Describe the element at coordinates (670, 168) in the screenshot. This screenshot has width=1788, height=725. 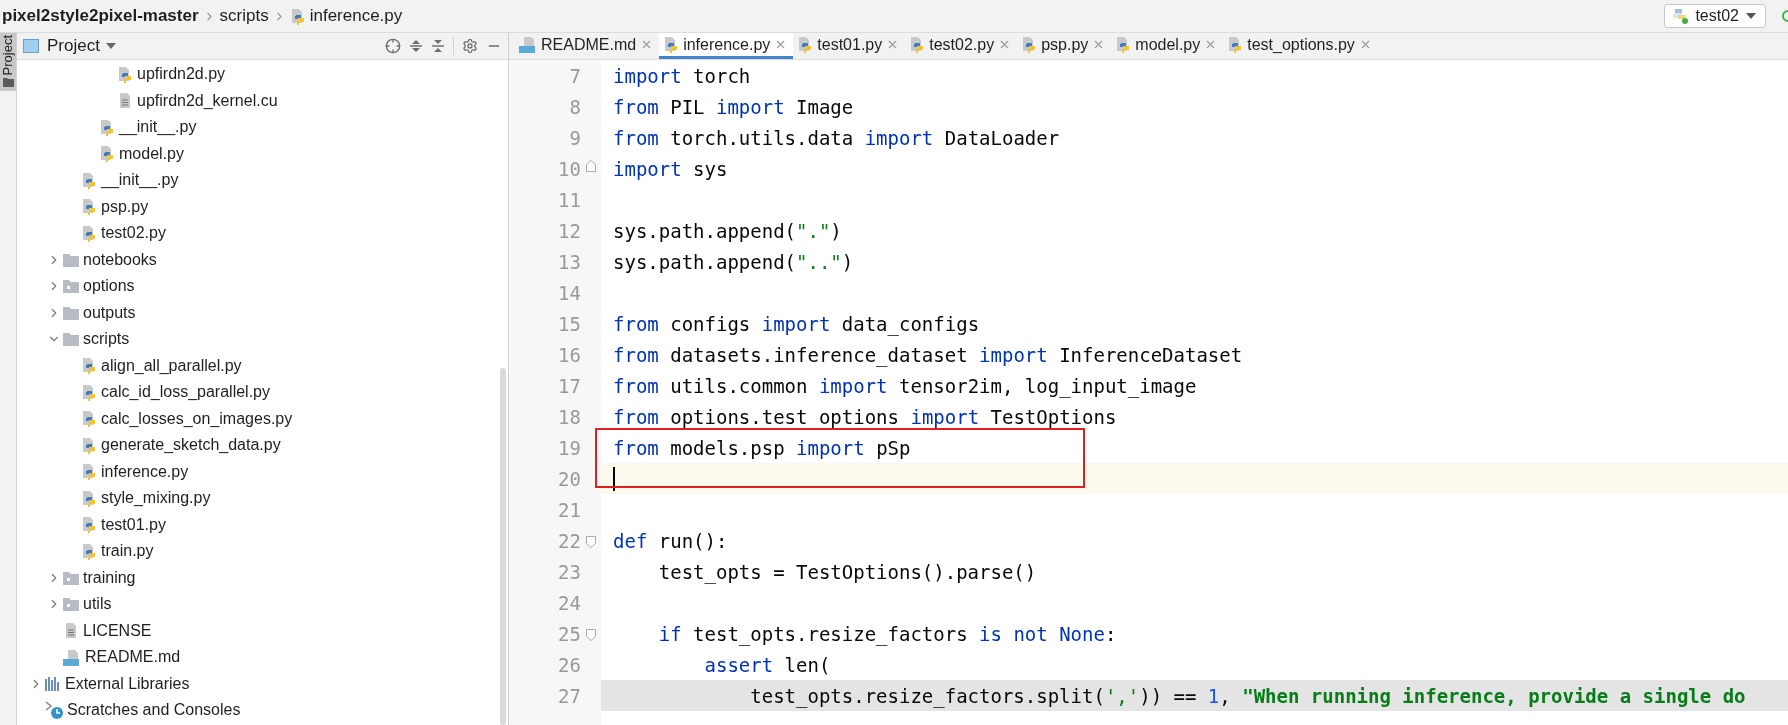
I see `code-line: import sys` at that location.